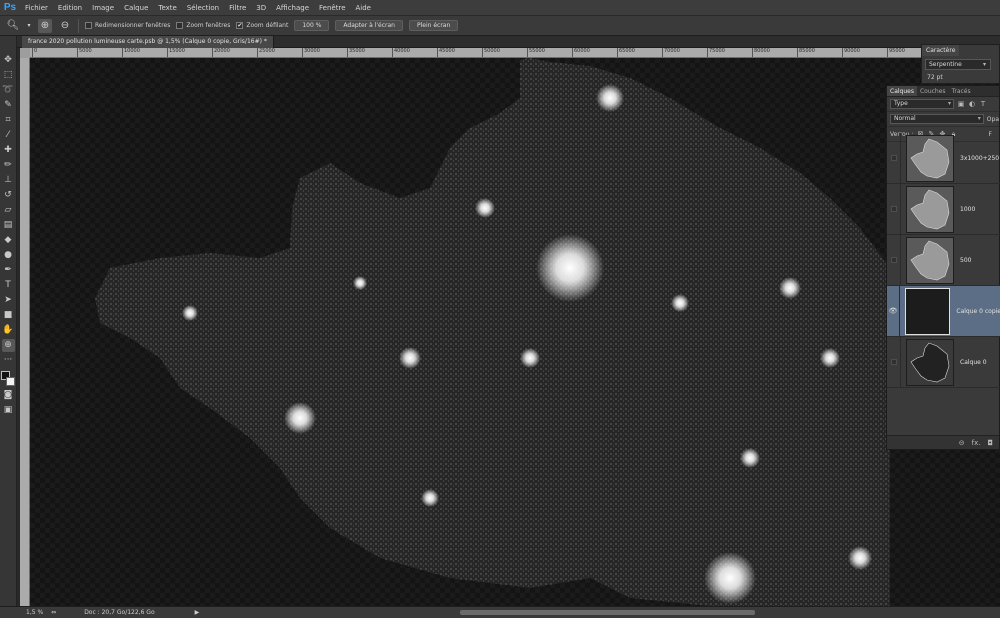  Describe the element at coordinates (8, 240) in the screenshot. I see `blur-tool-icon: ◆` at that location.